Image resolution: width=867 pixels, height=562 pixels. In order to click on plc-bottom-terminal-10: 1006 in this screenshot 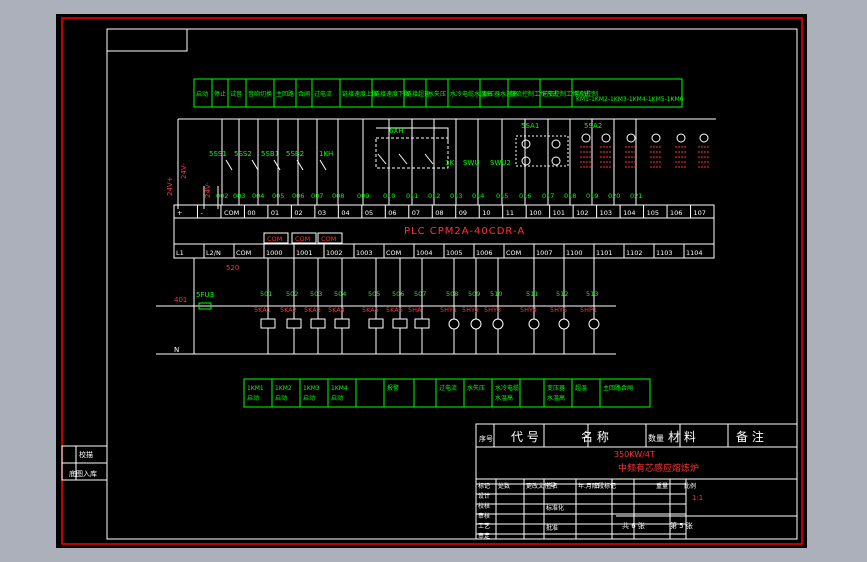, I will do `click(484, 253)`.